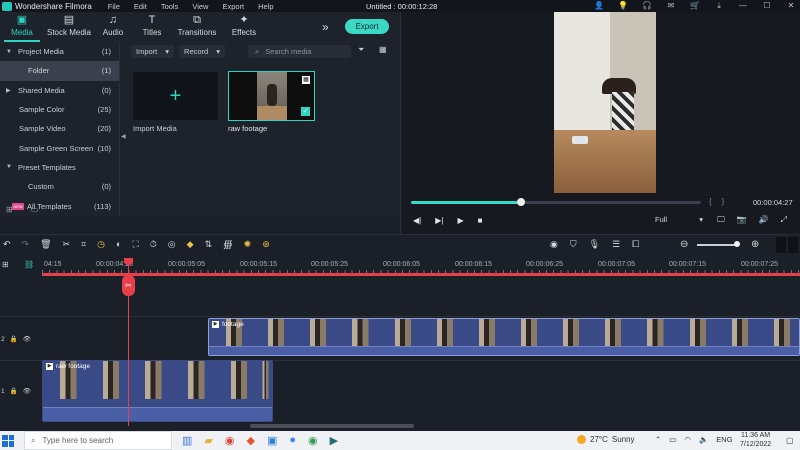 Image resolution: width=800 pixels, height=450 pixels. Describe the element at coordinates (153, 244) in the screenshot. I see `duration-icon: ⏱` at that location.